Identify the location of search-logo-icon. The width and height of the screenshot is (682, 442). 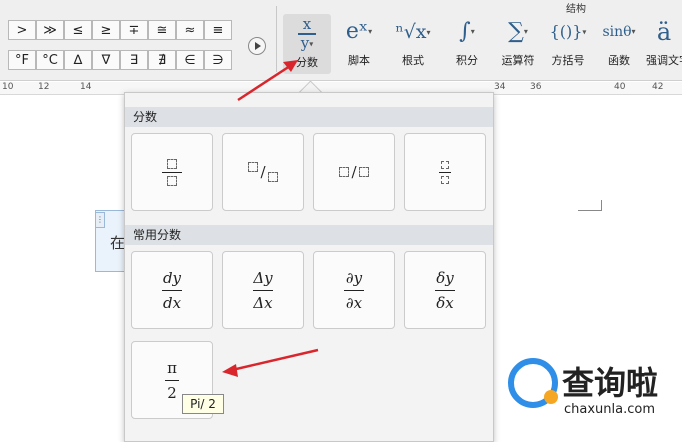
(533, 383).